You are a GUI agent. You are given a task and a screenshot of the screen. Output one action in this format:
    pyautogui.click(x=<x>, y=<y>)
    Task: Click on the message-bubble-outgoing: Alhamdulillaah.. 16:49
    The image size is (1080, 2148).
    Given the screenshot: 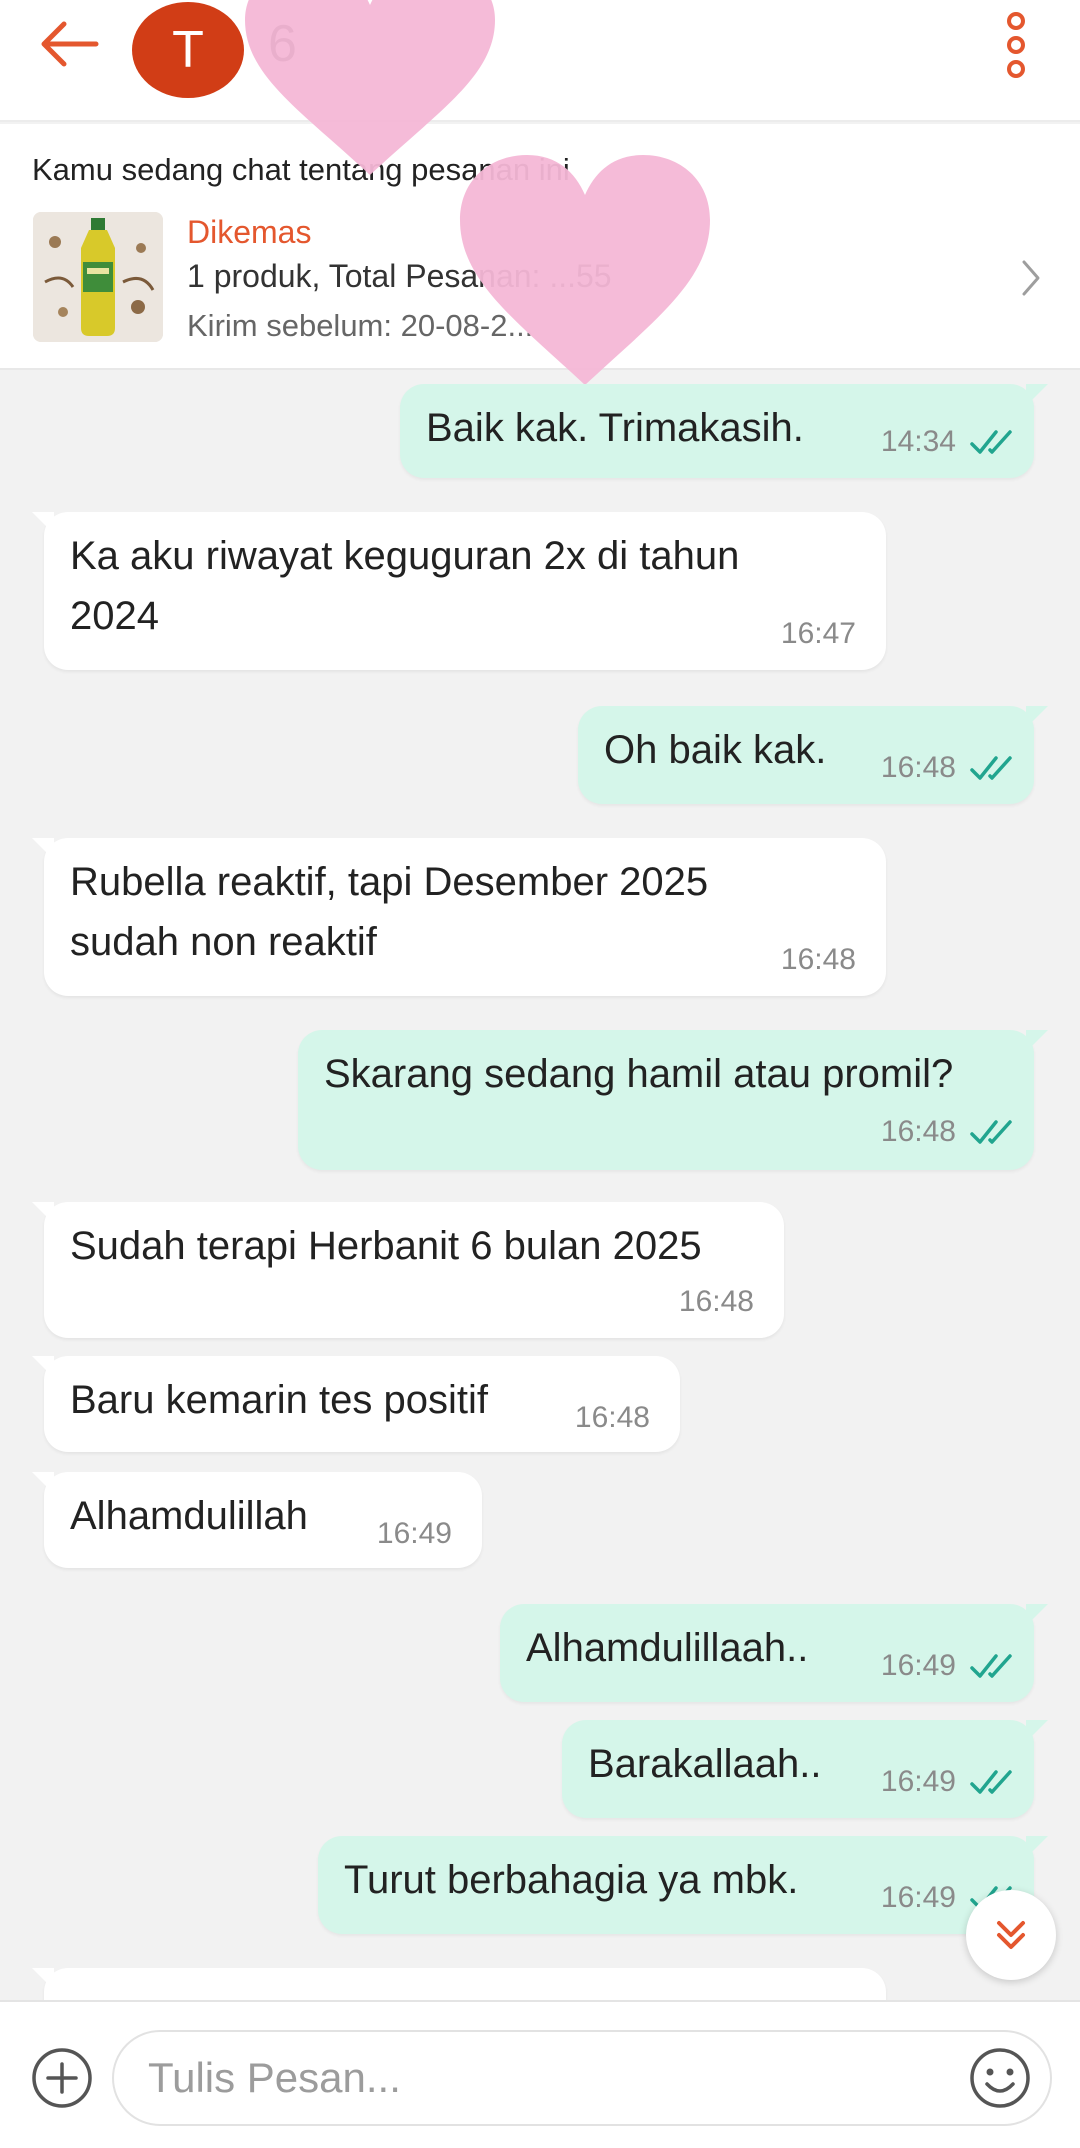 What is the action you would take?
    pyautogui.click(x=774, y=1653)
    